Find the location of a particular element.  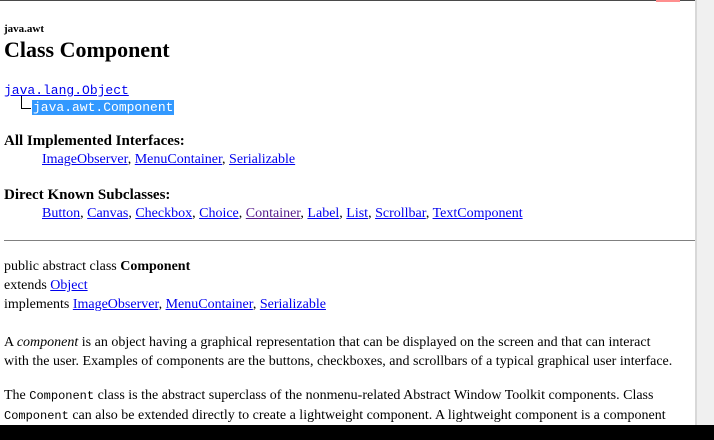

extends-object-link: Object is located at coordinates (68, 285).